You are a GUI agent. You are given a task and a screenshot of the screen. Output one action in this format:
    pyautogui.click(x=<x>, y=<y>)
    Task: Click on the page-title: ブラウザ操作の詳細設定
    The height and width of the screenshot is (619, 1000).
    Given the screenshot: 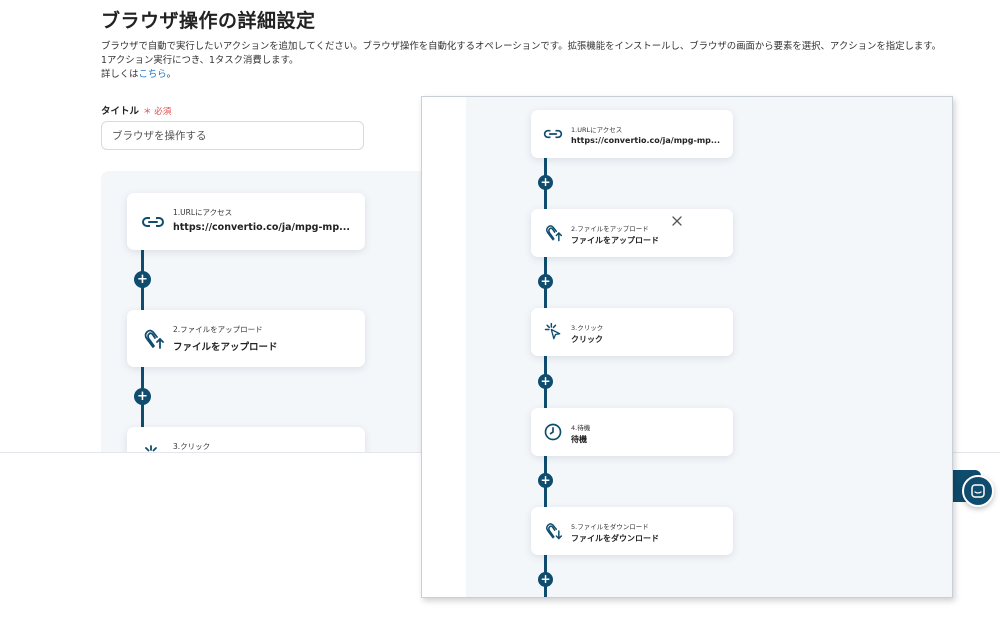 What is the action you would take?
    pyautogui.click(x=208, y=21)
    